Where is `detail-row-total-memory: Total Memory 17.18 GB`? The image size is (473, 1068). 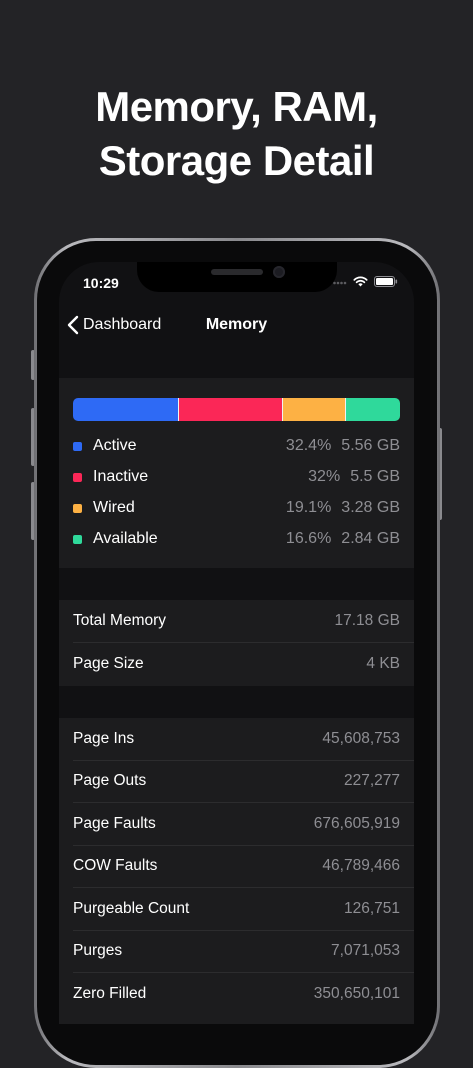 detail-row-total-memory: Total Memory 17.18 GB is located at coordinates (243, 621).